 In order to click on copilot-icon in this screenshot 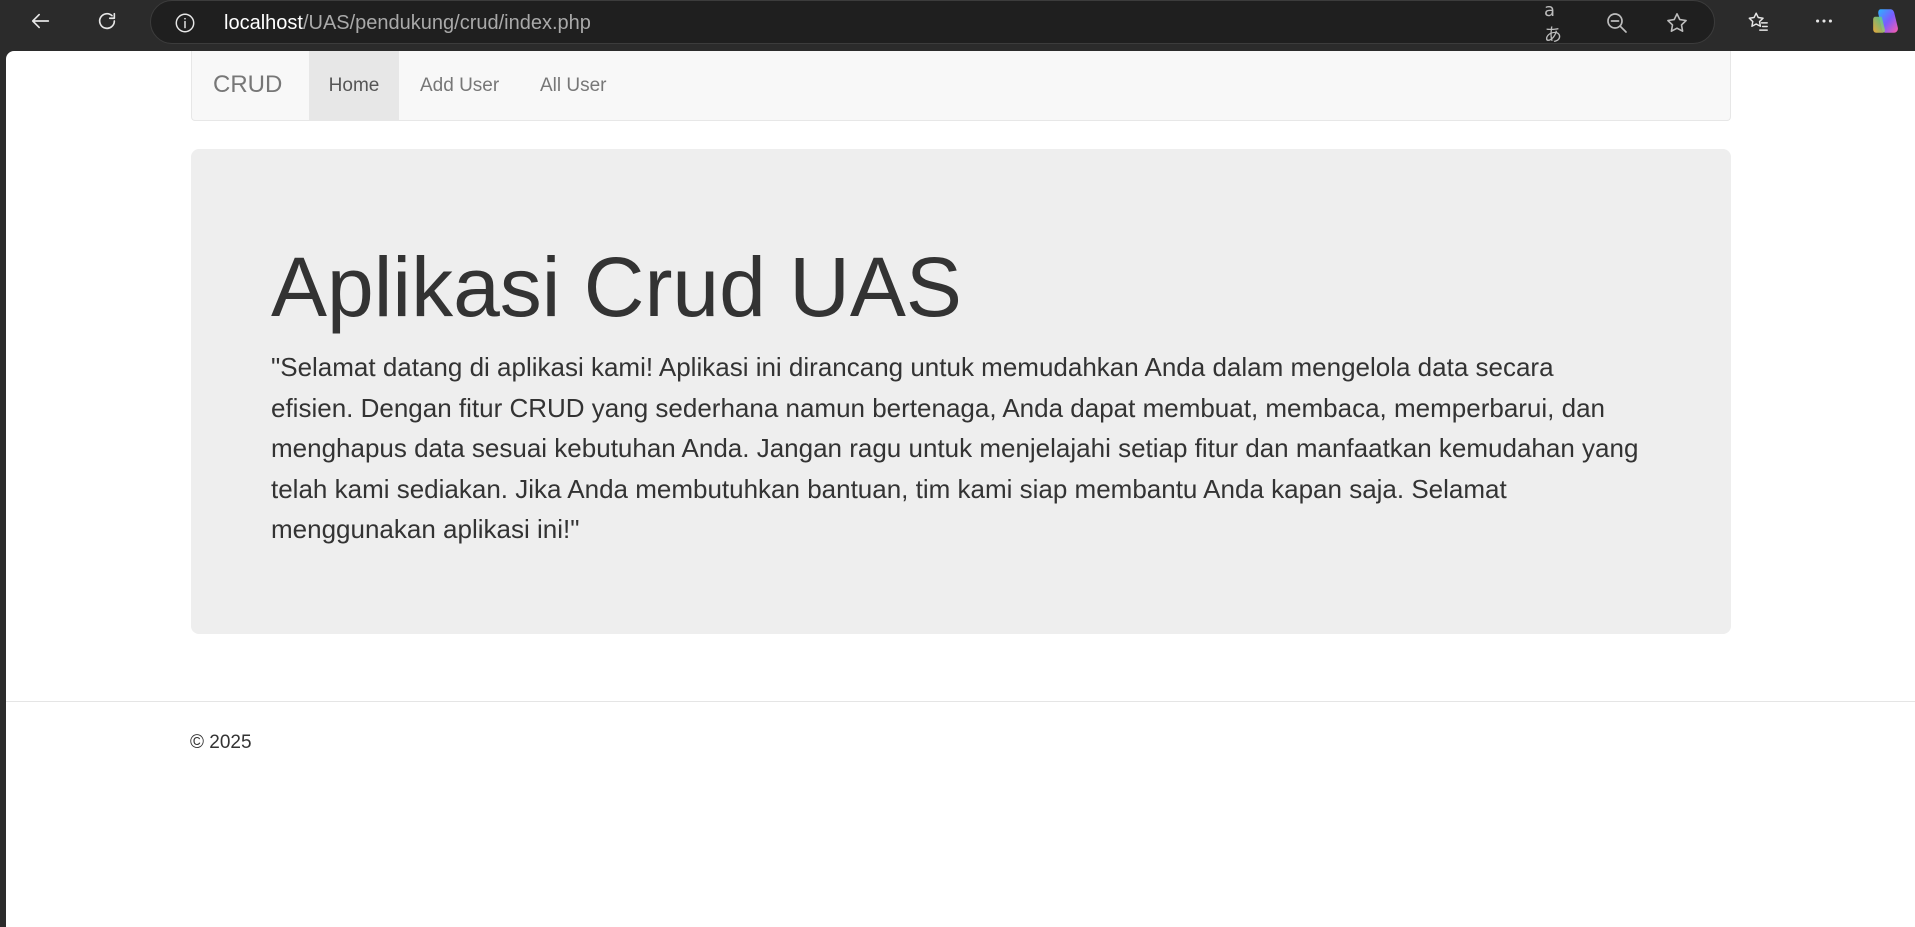, I will do `click(1885, 21)`.